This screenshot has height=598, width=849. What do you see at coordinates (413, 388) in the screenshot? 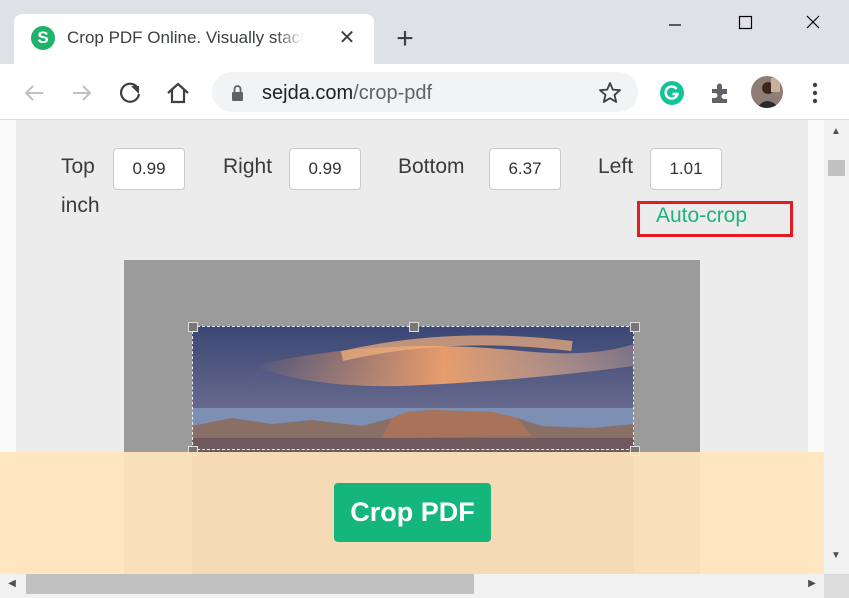
I see `crop-selection-frame` at bounding box center [413, 388].